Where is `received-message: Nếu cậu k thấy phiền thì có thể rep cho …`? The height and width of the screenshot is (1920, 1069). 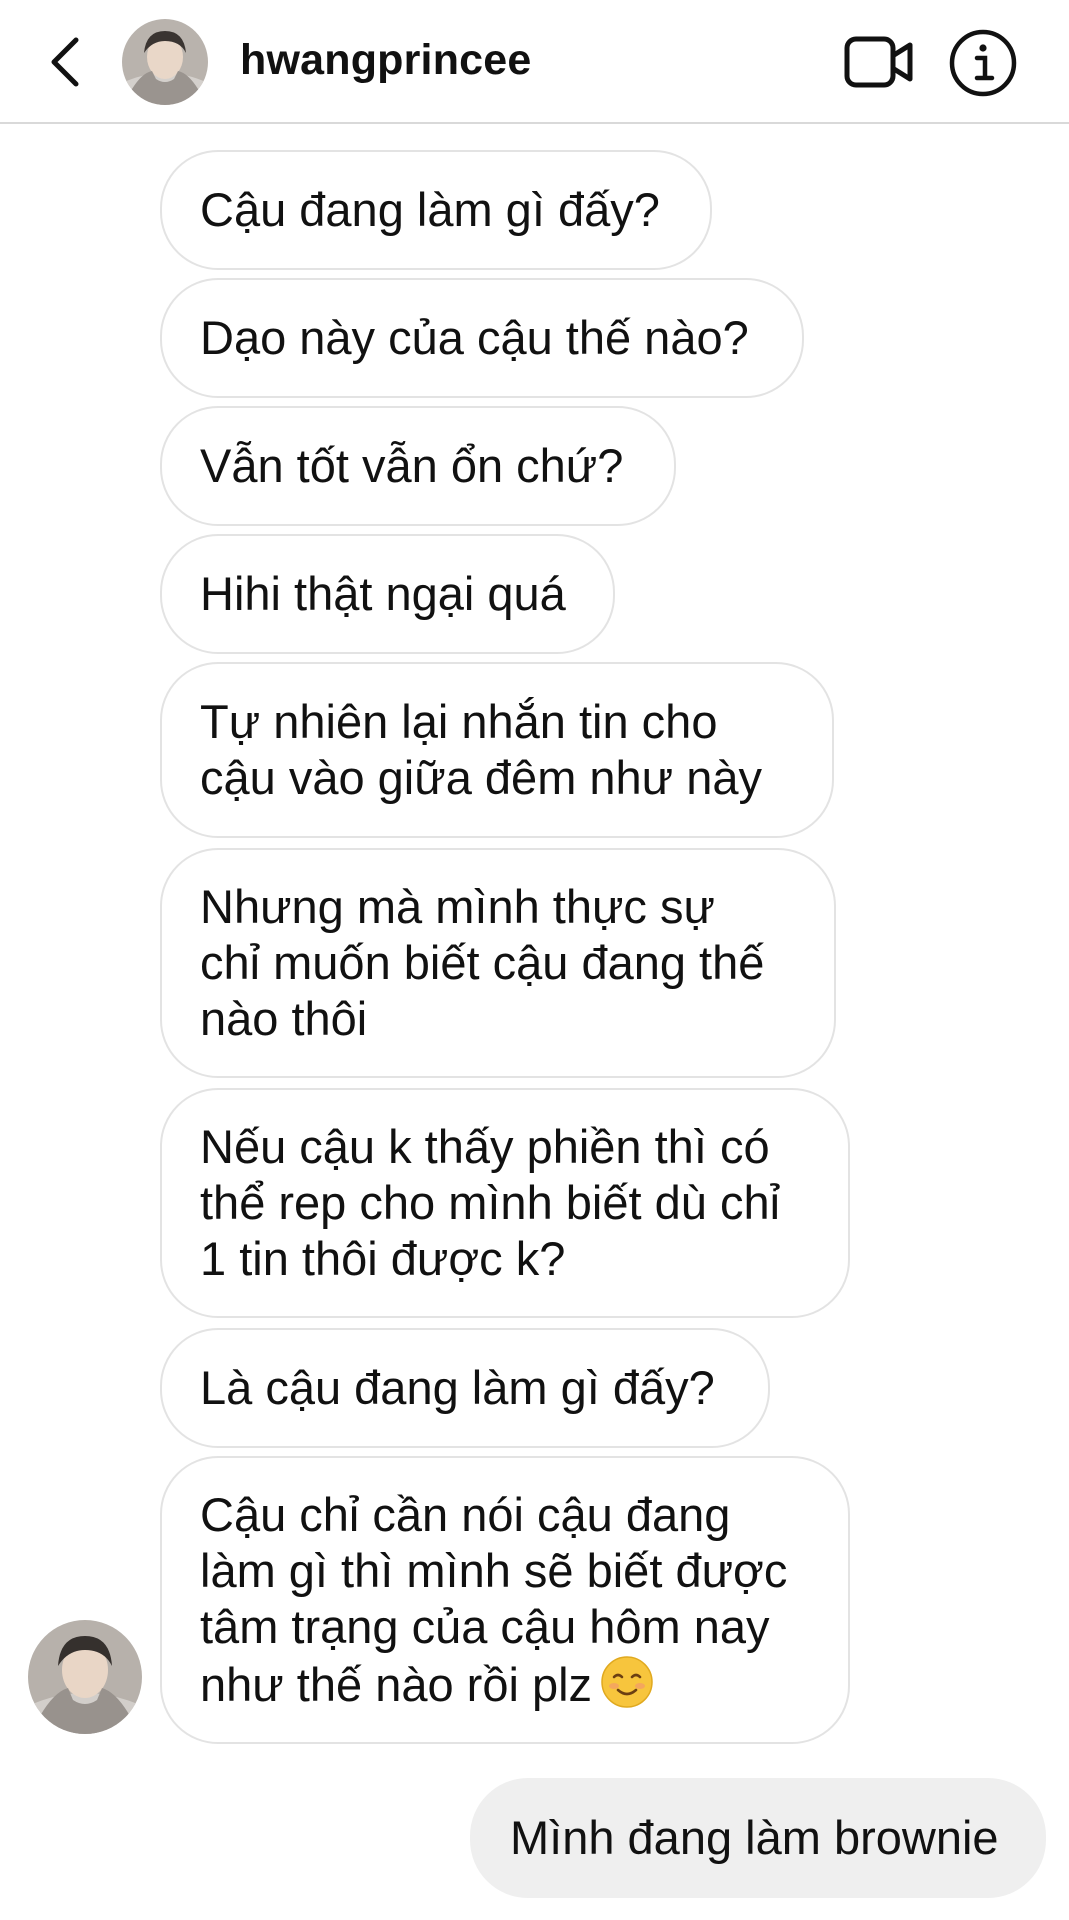 received-message: Nếu cậu k thấy phiền thì có thể rep cho … is located at coordinates (505, 1203).